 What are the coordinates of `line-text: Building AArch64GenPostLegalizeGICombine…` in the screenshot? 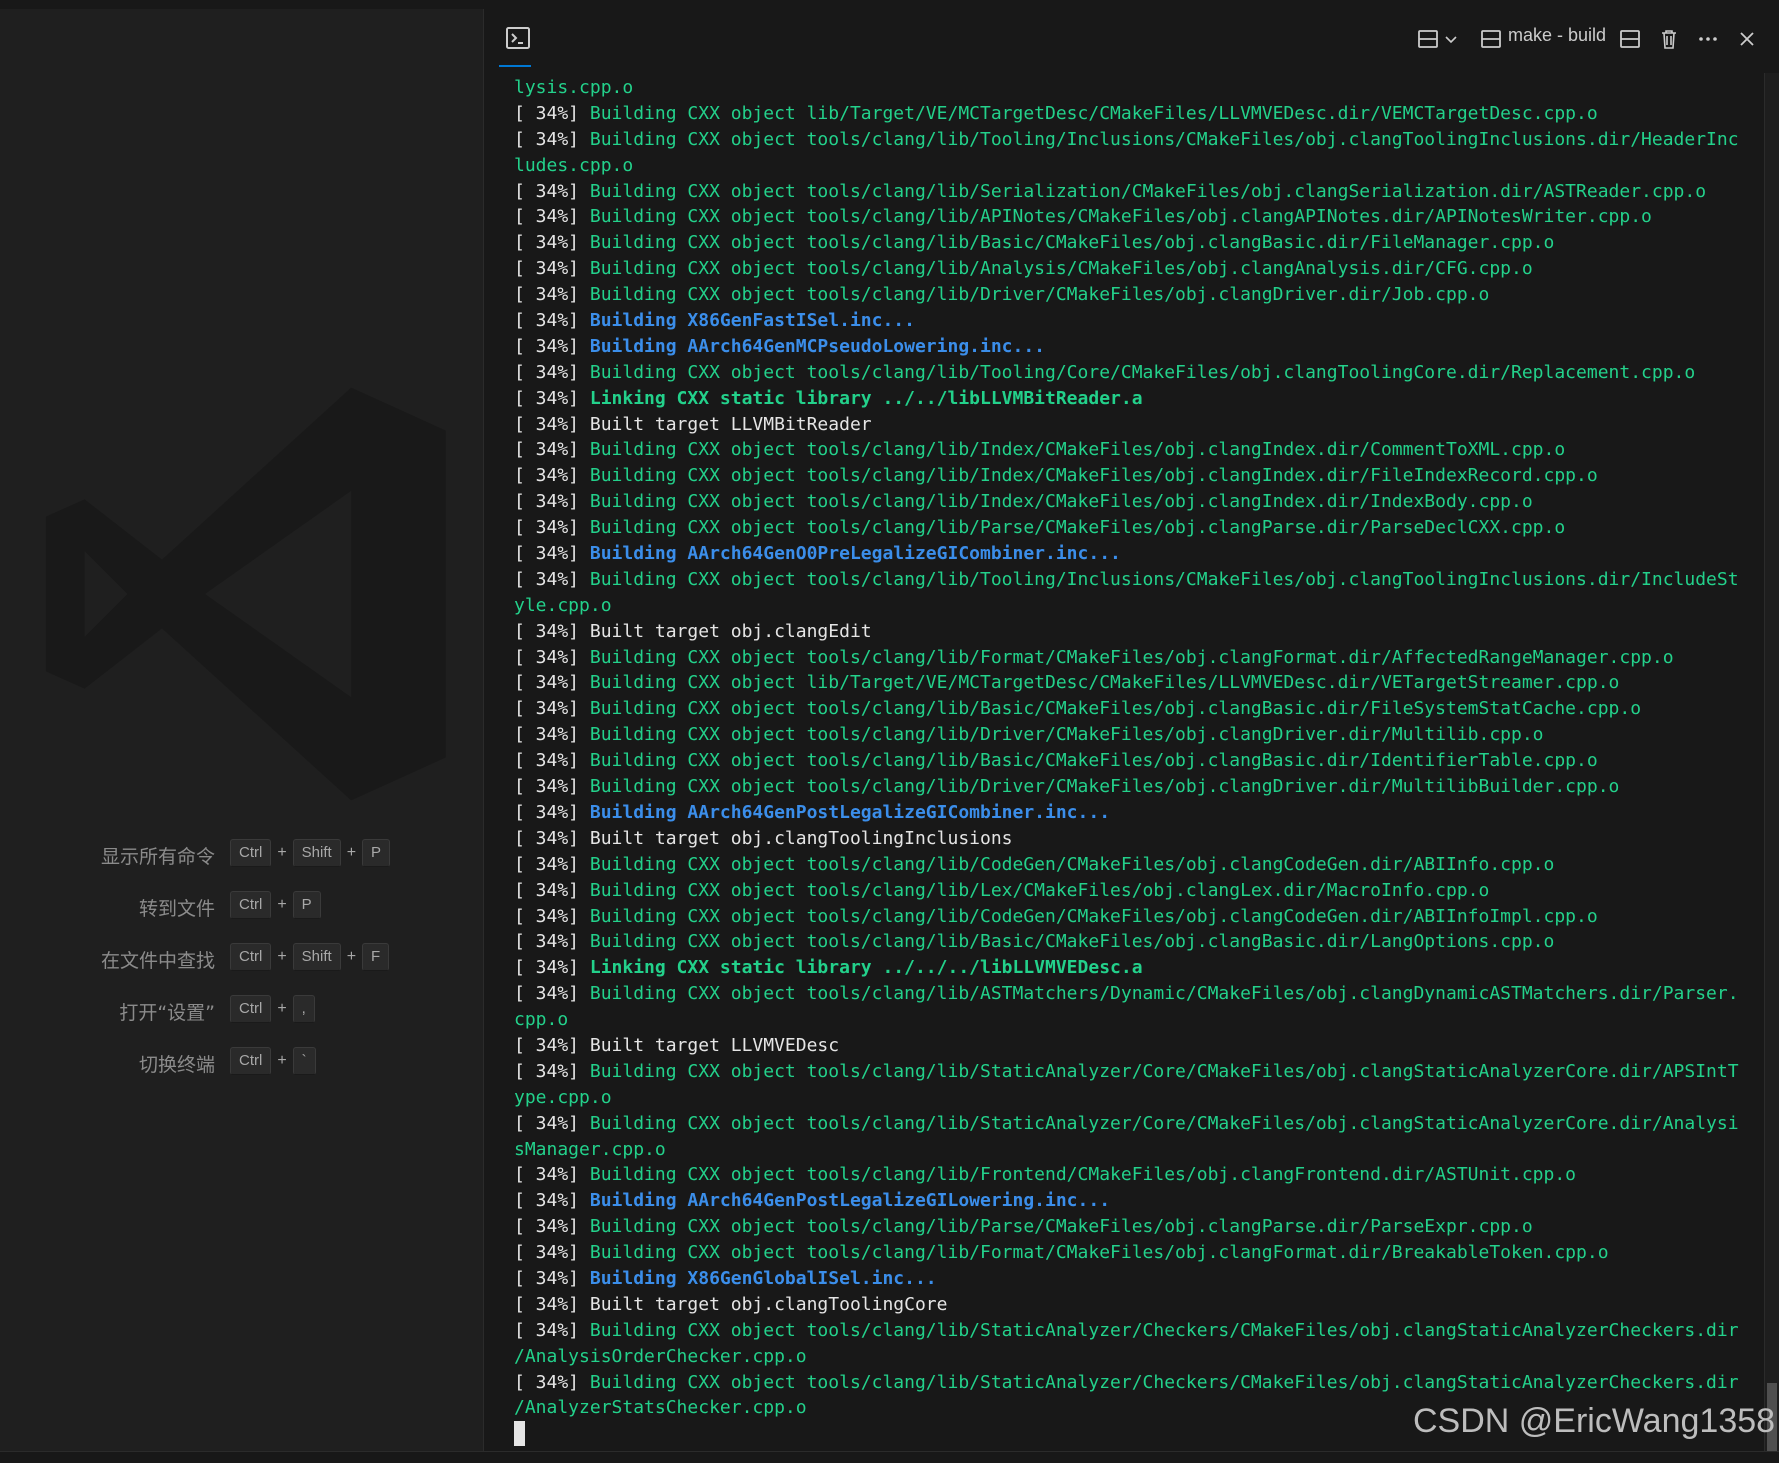 It's located at (850, 812).